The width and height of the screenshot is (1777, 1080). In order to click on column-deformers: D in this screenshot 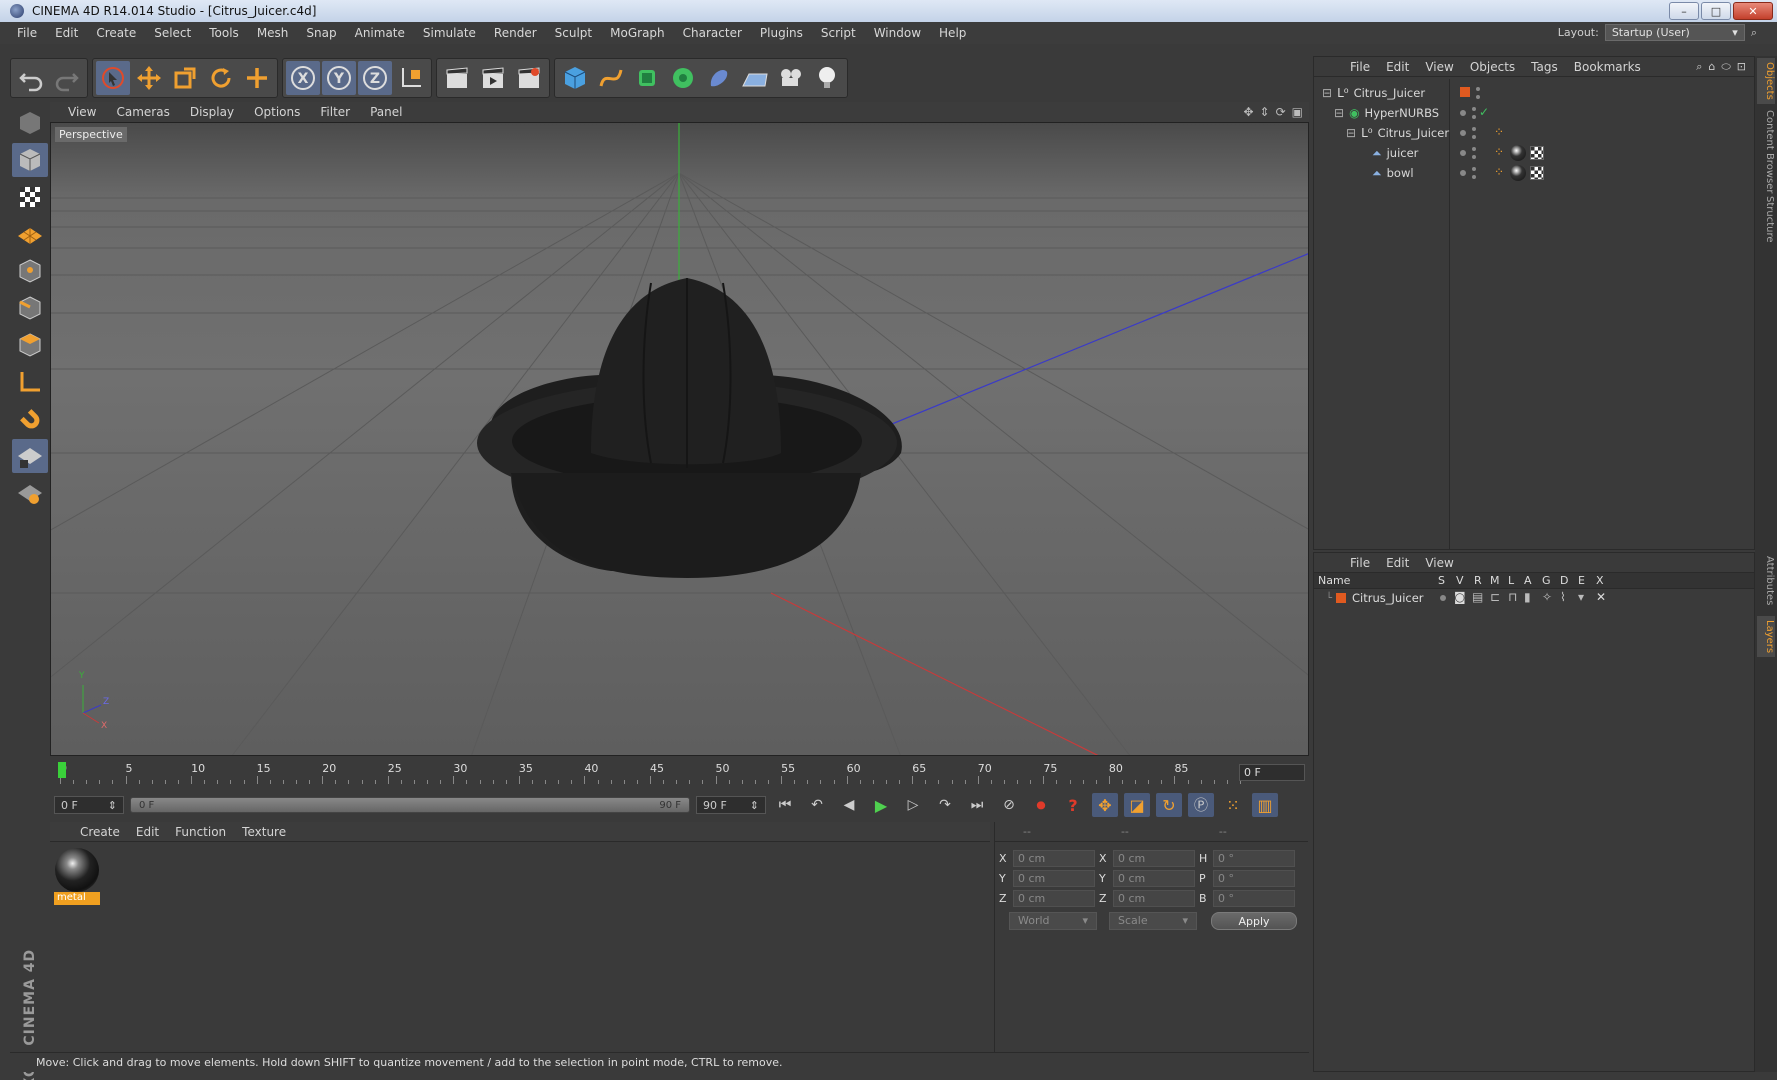, I will do `click(1564, 580)`.